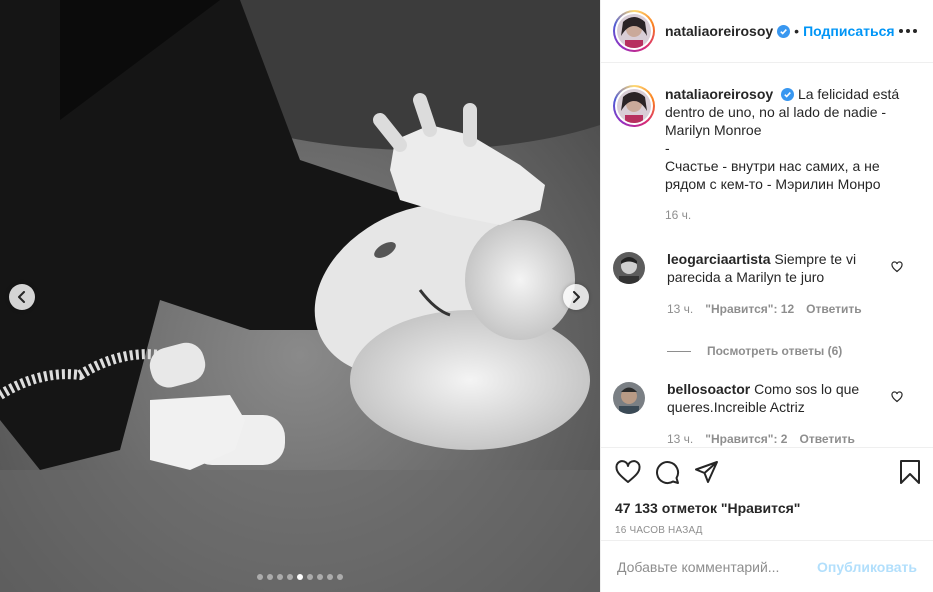  What do you see at coordinates (708, 389) in the screenshot?
I see `comment-username: bellosoactor` at bounding box center [708, 389].